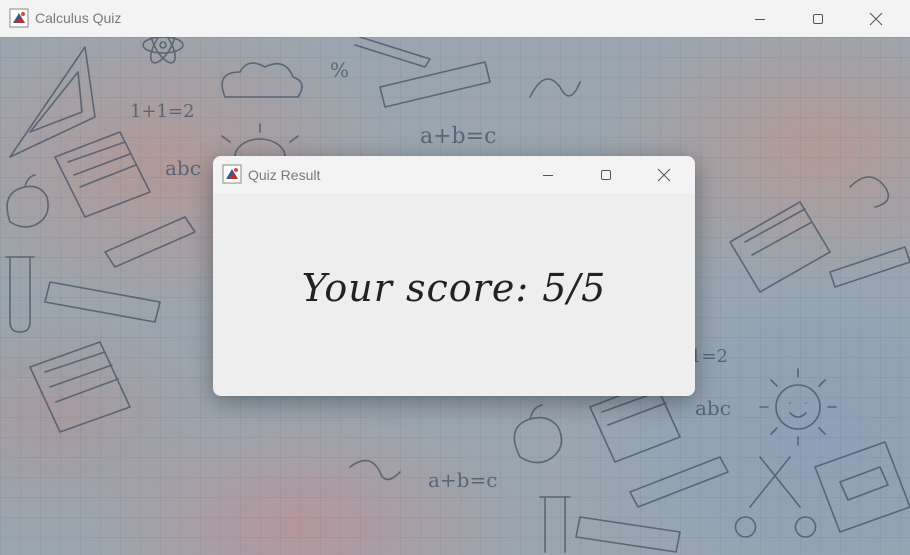 Image resolution: width=910 pixels, height=555 pixels. Describe the element at coordinates (455, 18) in the screenshot. I see `main-titlebar: Calculus Quiz` at that location.